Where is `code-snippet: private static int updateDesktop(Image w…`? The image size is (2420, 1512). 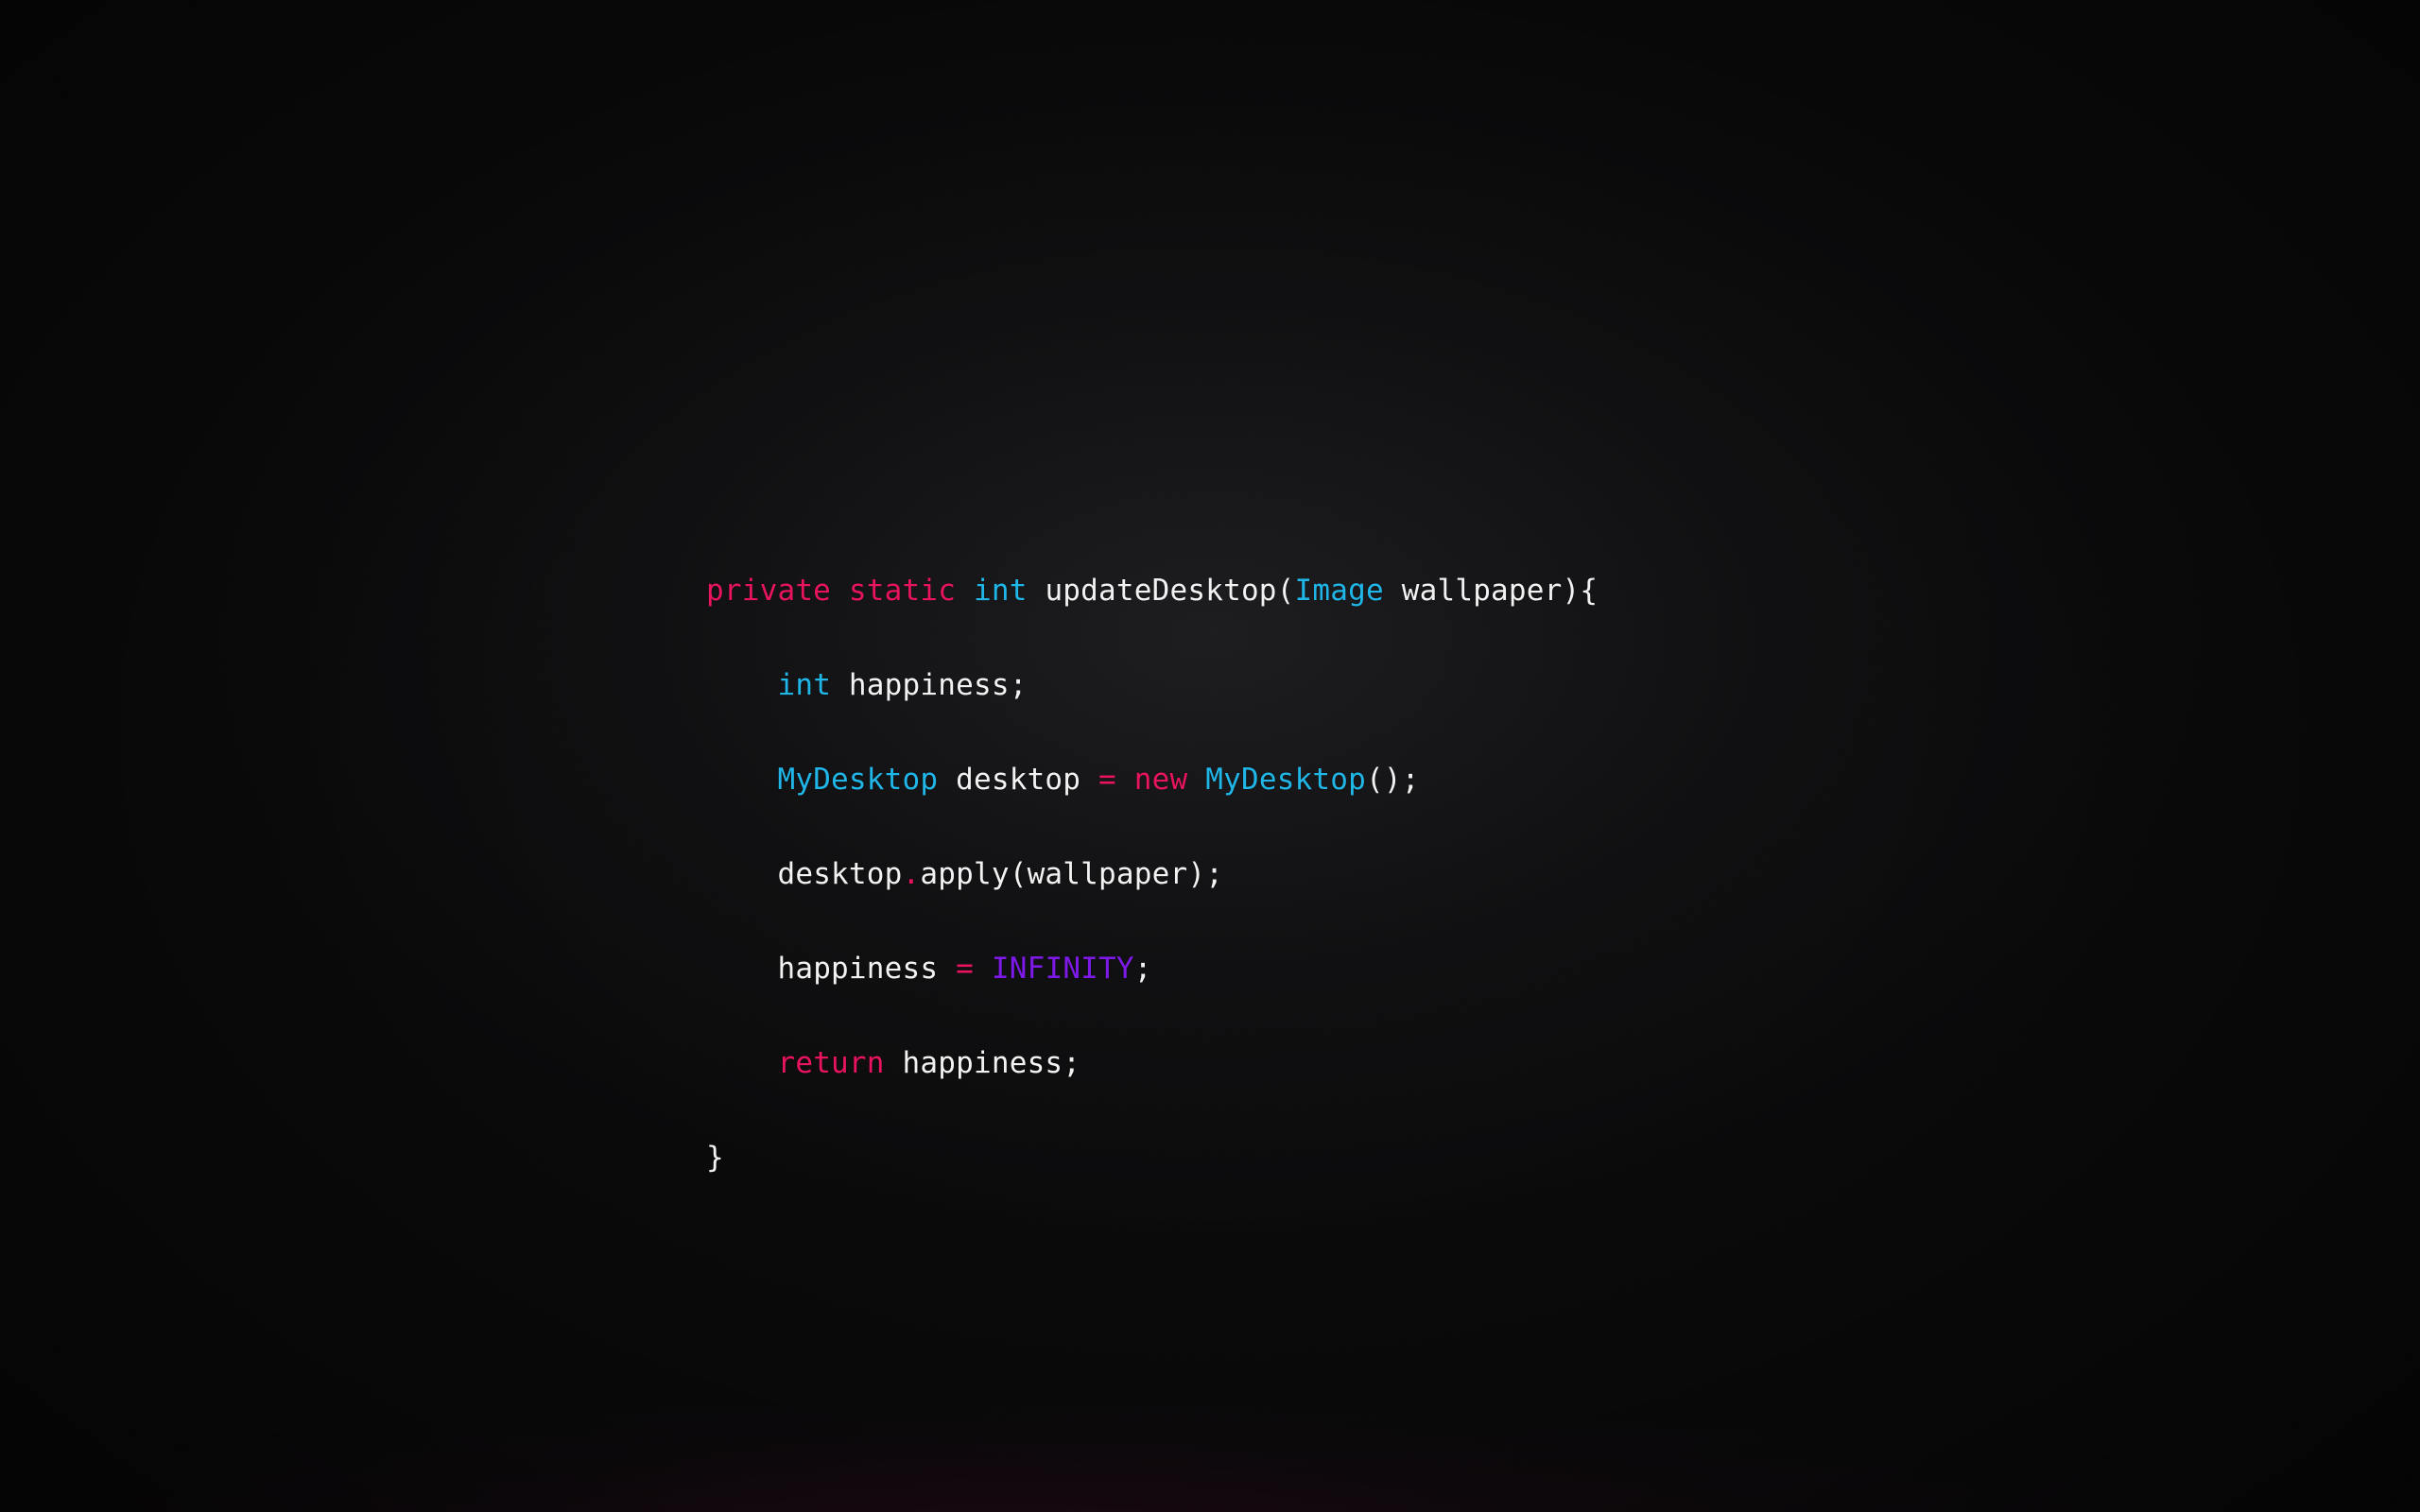
code-snippet: private static int updateDesktop(Image w… is located at coordinates (1152, 874).